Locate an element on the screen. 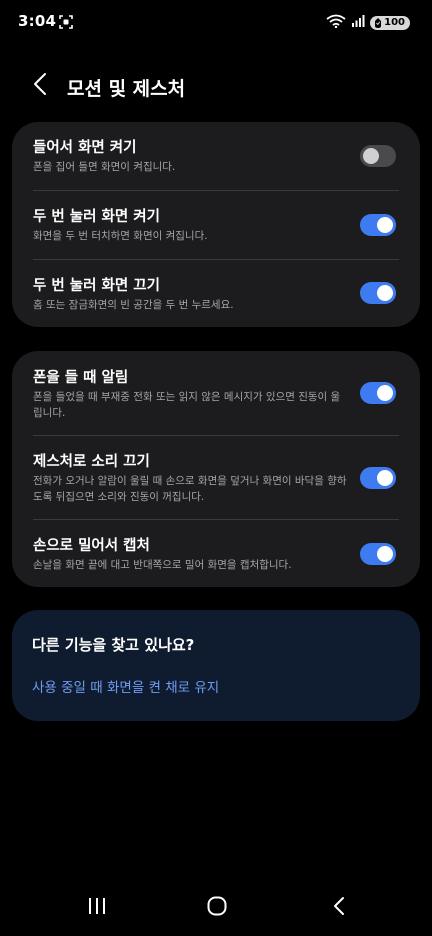 The width and height of the screenshot is (432, 936). recent-apps-icon is located at coordinates (97, 908).